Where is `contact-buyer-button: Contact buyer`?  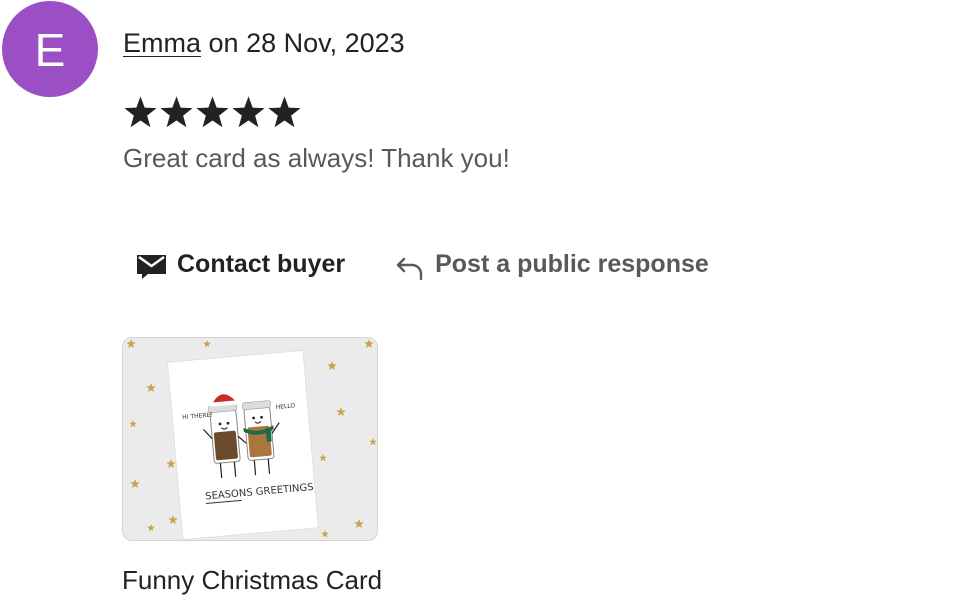 contact-buyer-button: Contact buyer is located at coordinates (240, 264).